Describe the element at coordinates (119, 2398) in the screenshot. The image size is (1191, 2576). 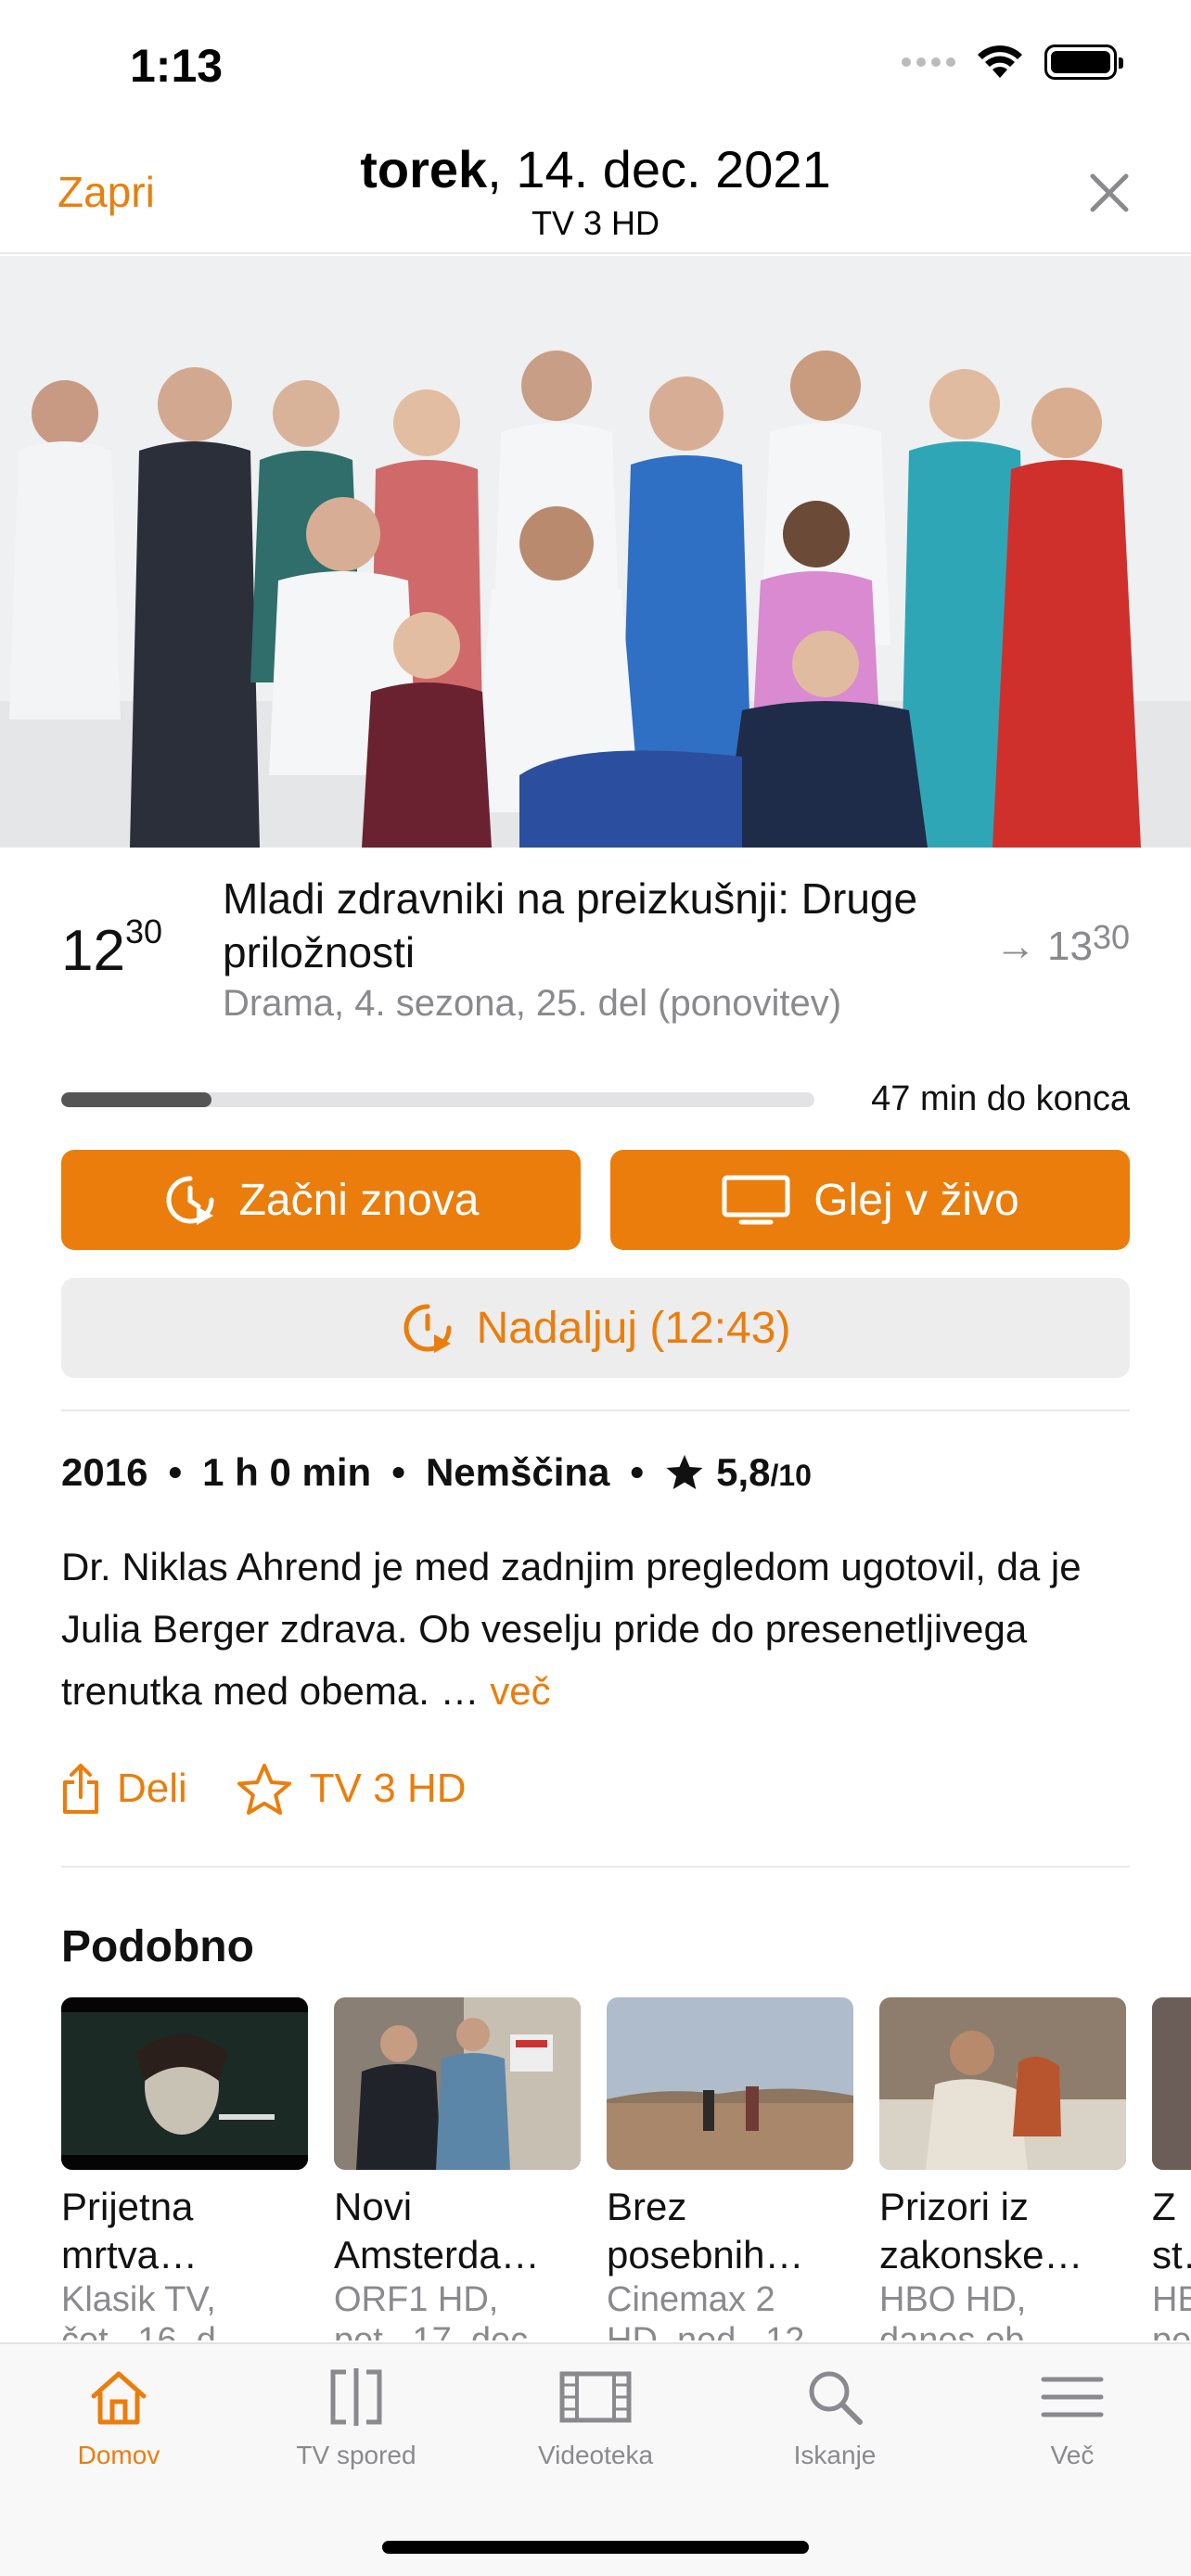
I see `home-icon` at that location.